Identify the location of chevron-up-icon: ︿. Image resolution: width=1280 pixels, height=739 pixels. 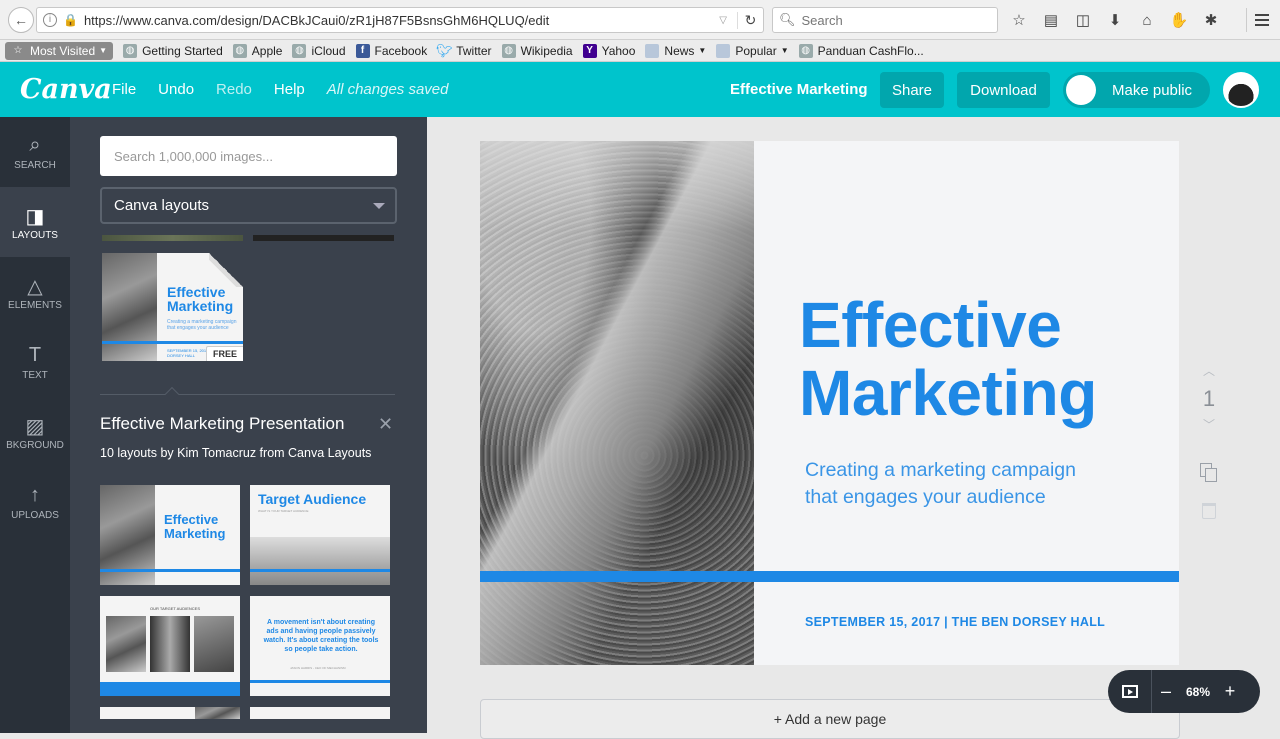
(1209, 372).